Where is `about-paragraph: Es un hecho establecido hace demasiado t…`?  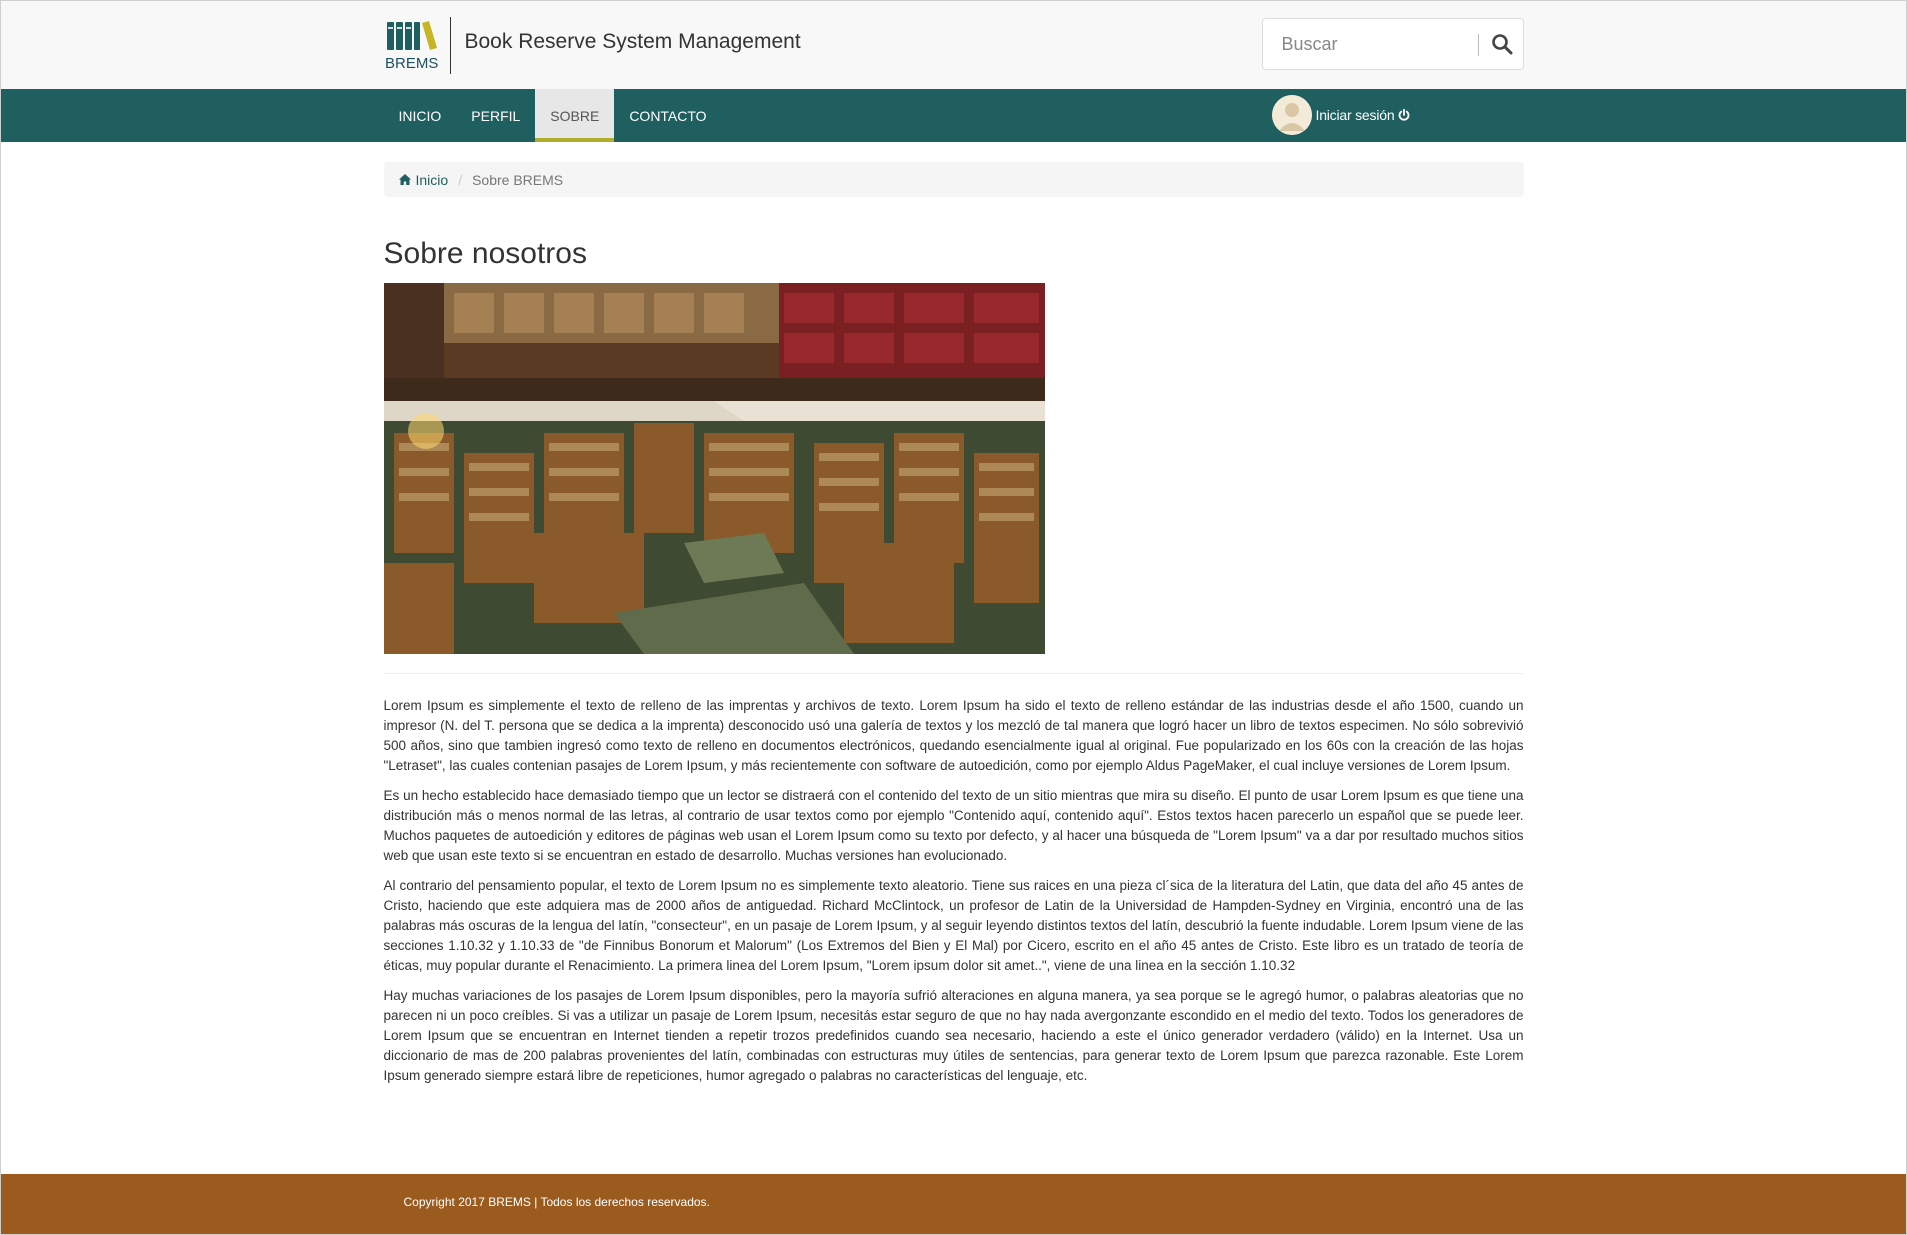
about-paragraph: Es un hecho establecido hace demasiado t… is located at coordinates (953, 825).